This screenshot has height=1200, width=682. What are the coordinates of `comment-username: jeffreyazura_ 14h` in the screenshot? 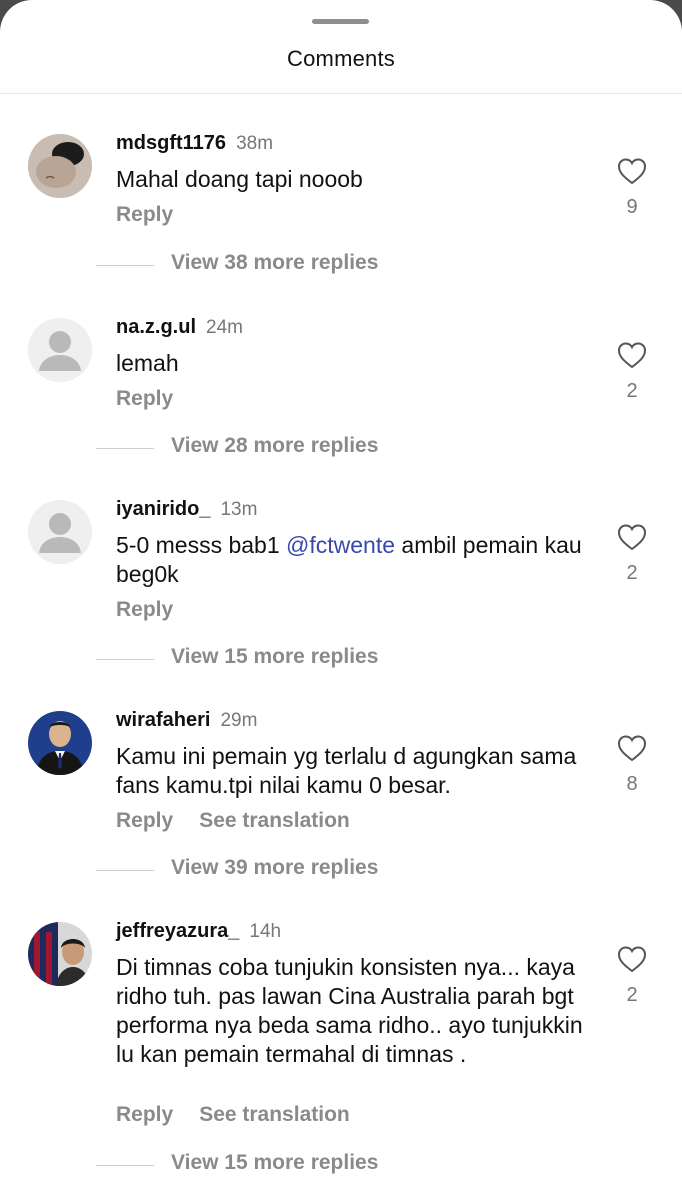 It's located at (198, 931).